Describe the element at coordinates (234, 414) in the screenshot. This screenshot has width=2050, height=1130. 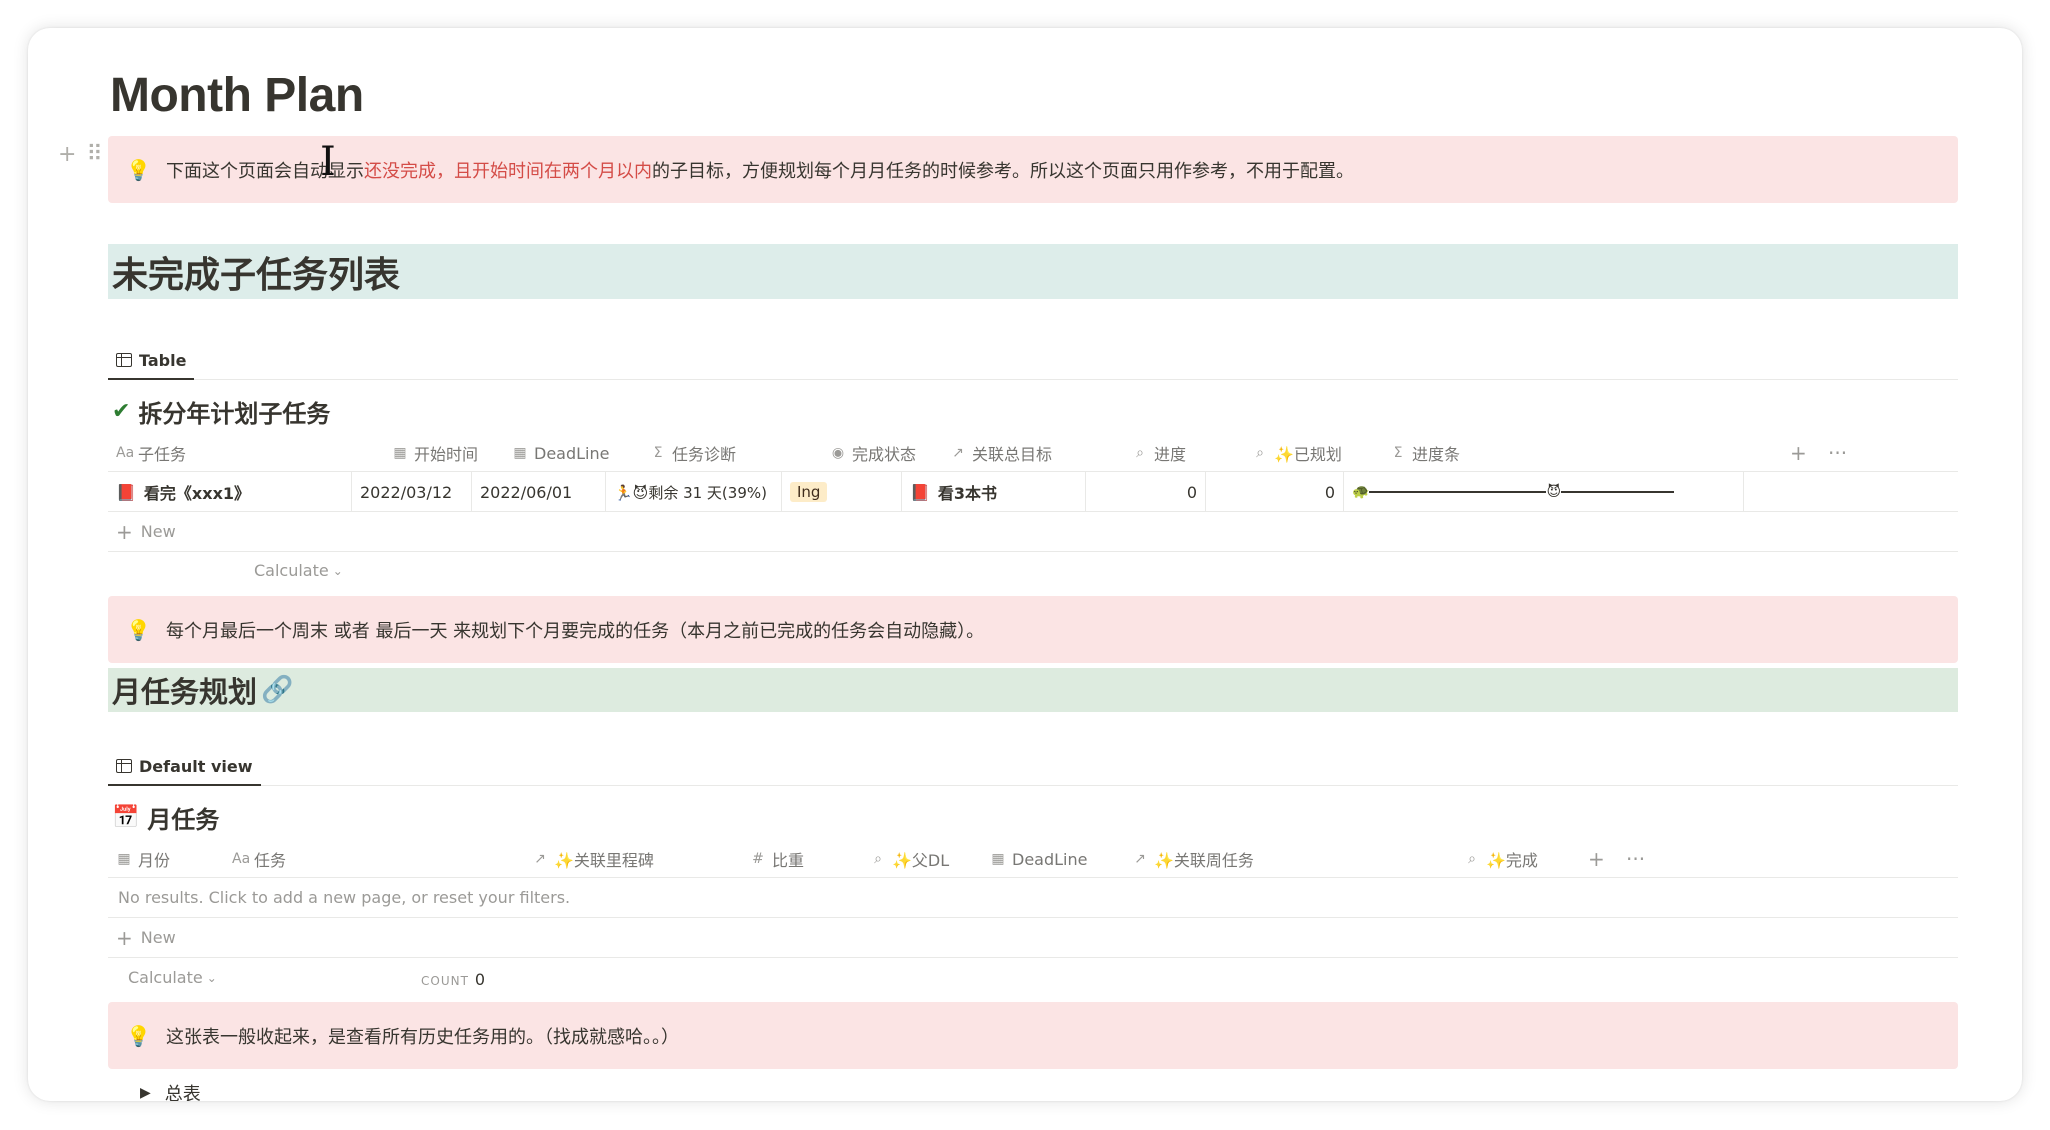
I see `database-title-text: 拆分年计划子任务` at that location.